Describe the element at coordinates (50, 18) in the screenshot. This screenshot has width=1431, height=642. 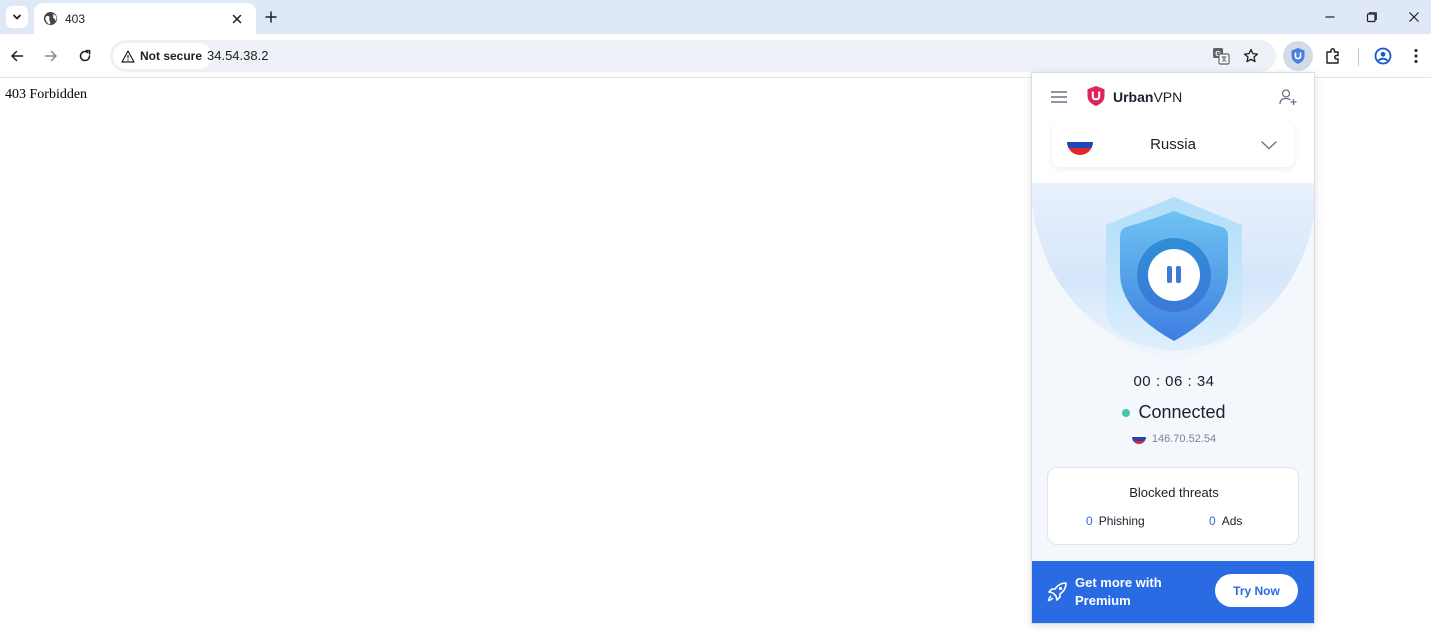
I see `globe-icon` at that location.